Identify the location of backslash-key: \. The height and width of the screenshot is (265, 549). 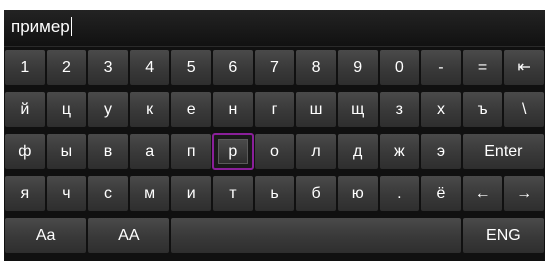
(524, 109).